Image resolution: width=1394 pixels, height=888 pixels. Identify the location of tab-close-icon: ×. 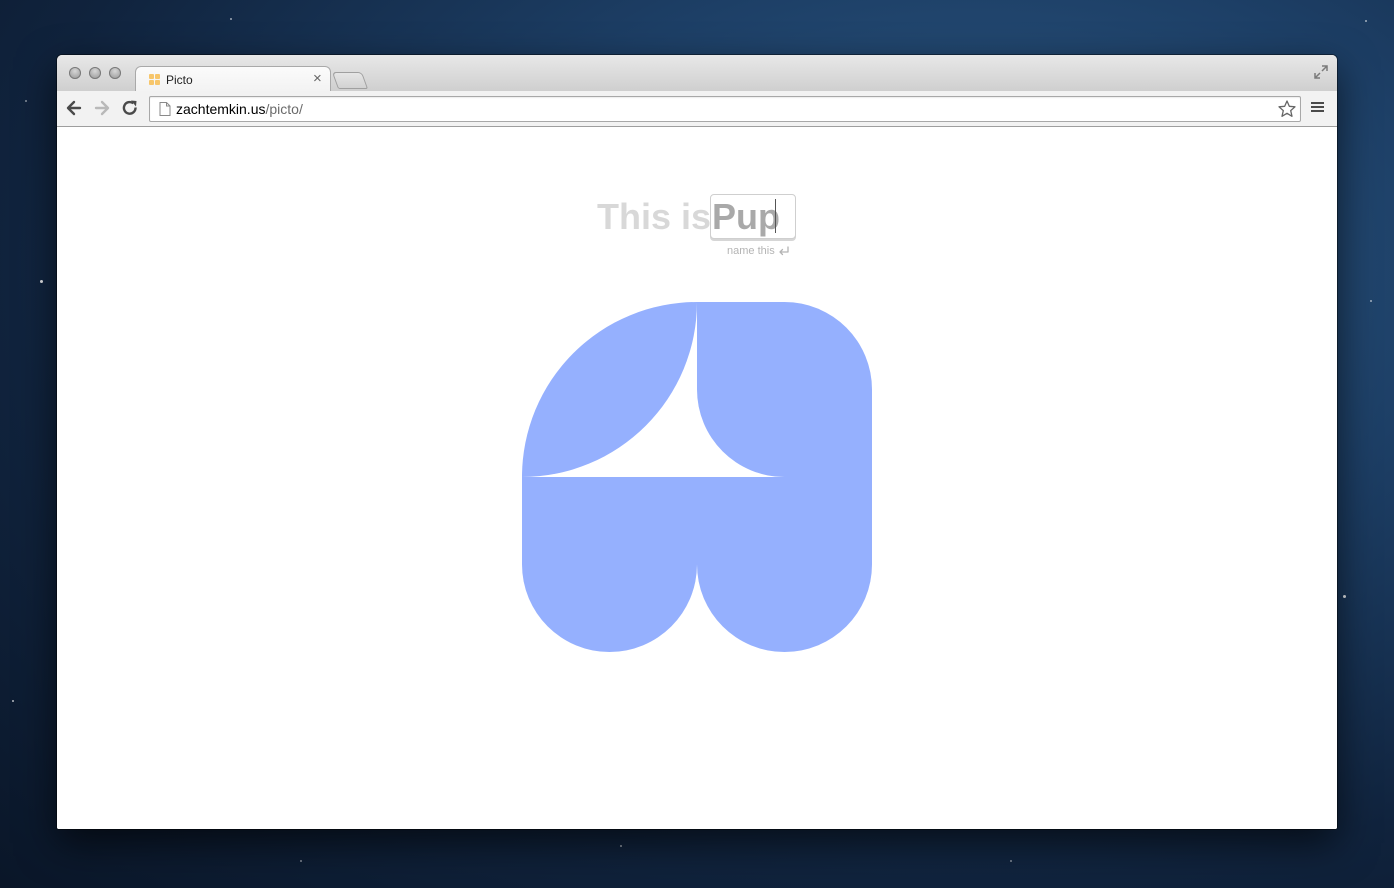
(317, 79).